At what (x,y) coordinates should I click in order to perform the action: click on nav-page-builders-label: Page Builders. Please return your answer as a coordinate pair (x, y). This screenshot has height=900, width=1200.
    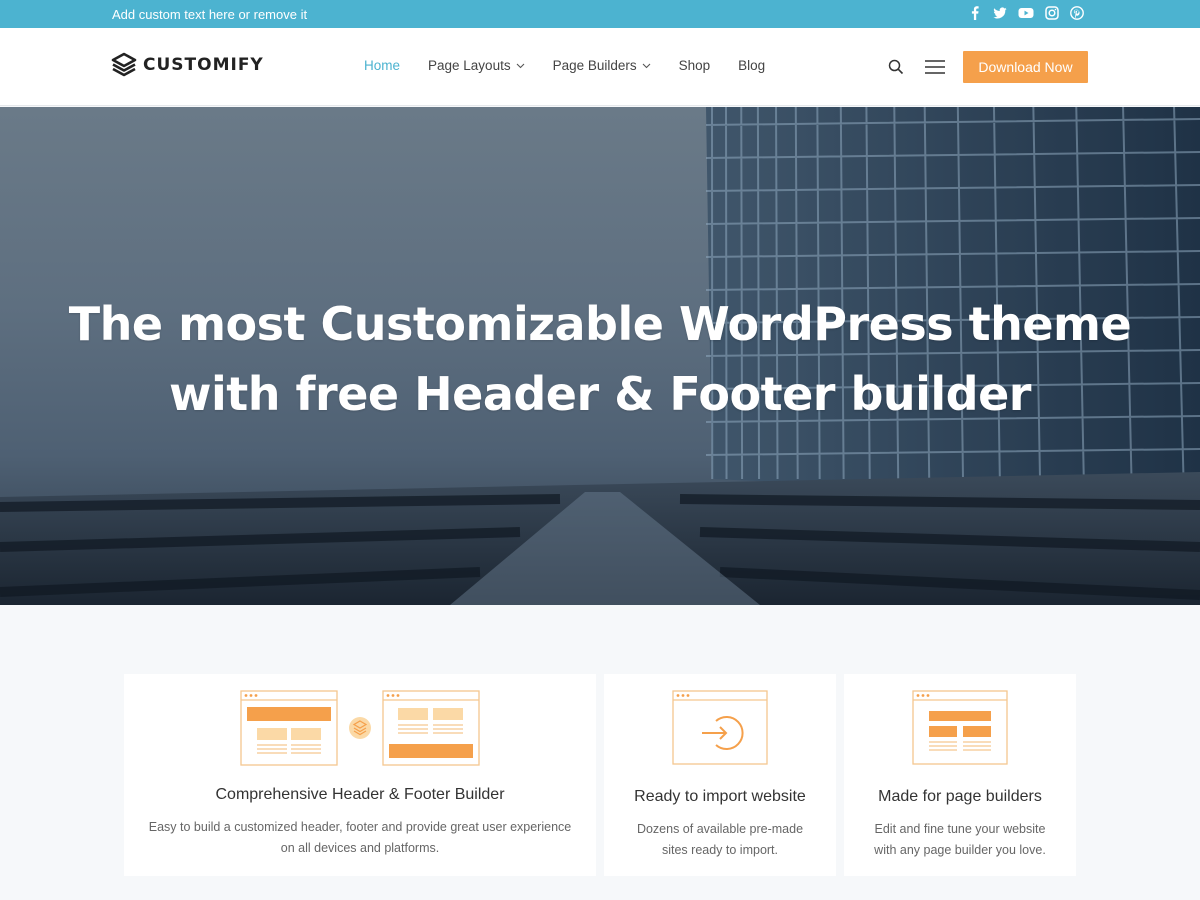
    Looking at the image, I should click on (594, 65).